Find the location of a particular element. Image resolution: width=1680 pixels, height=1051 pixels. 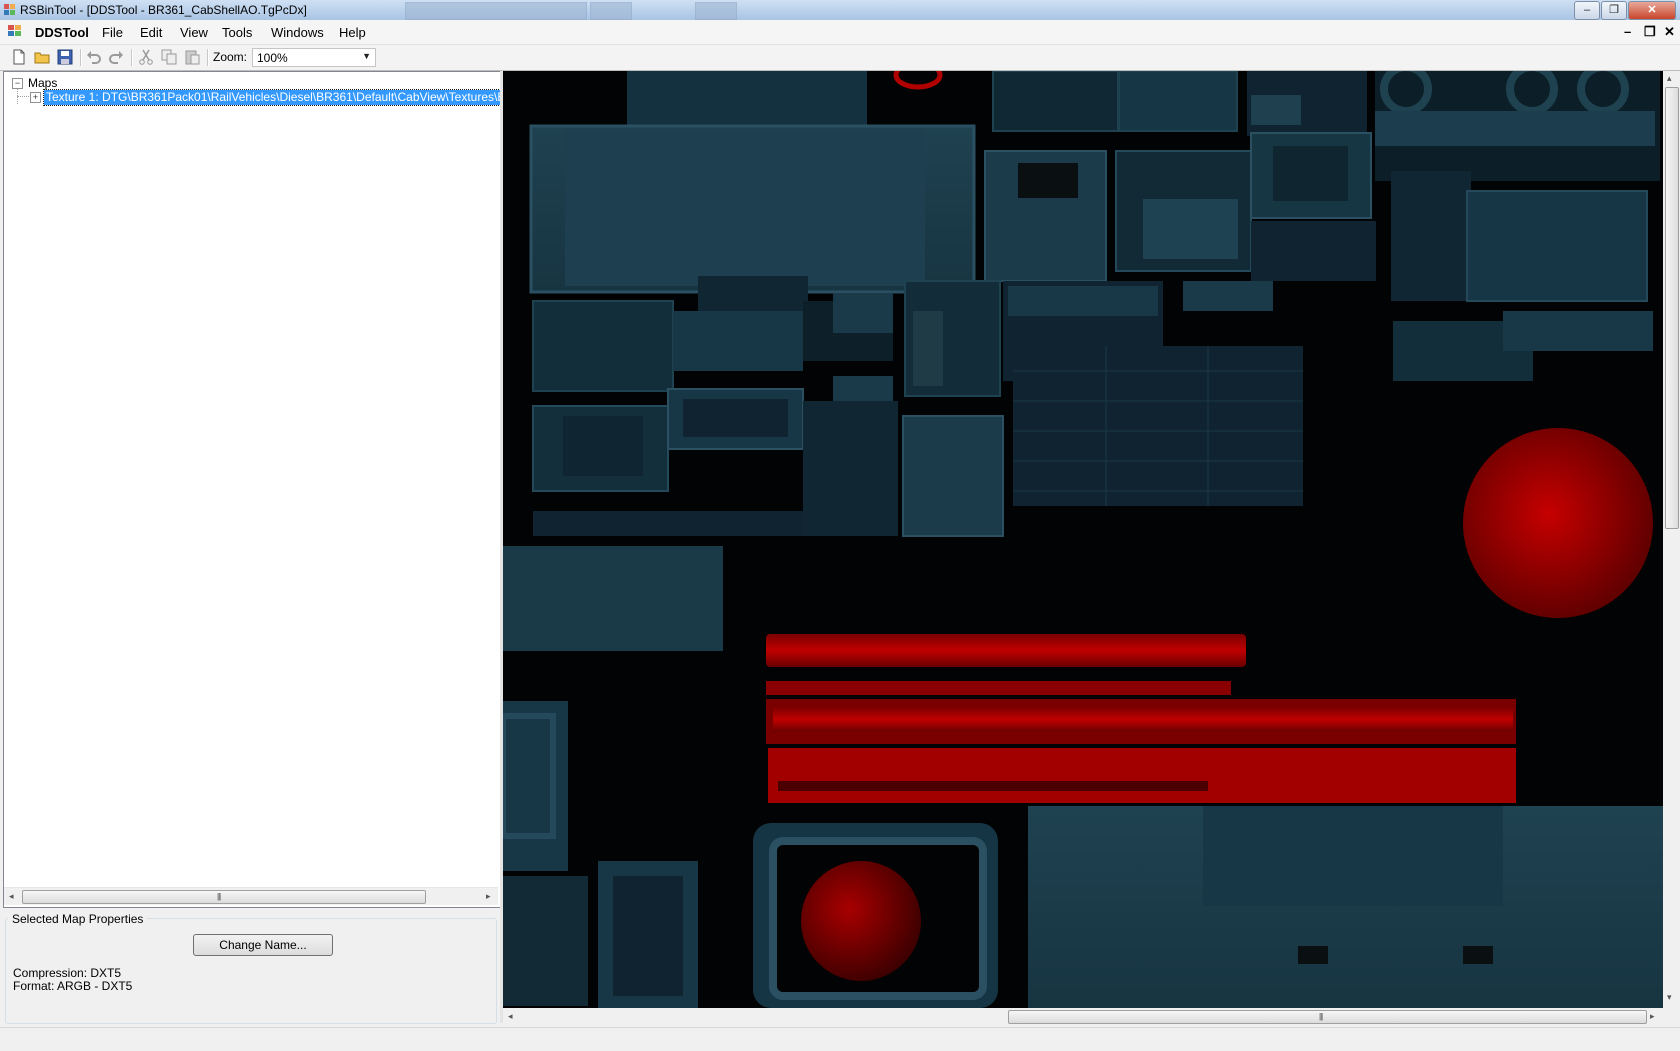

viewport-horizontal-scrollbar: ◂ ||| ▸ is located at coordinates (1083, 1016).